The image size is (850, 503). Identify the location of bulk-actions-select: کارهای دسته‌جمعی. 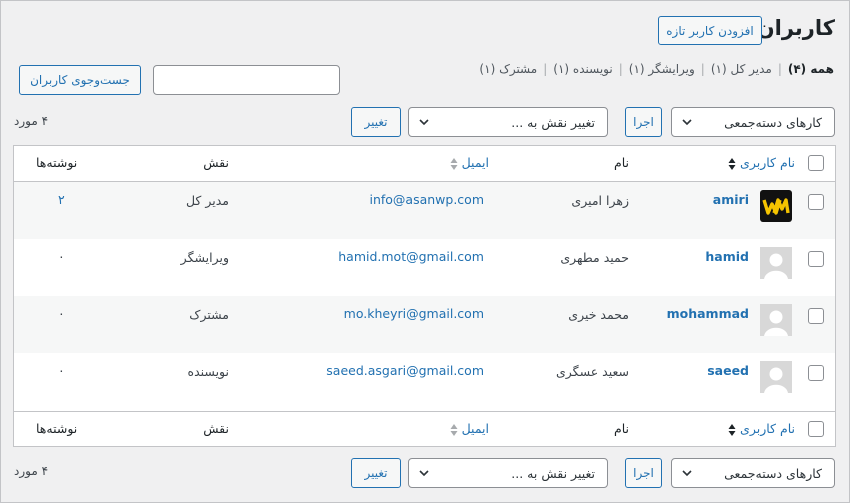
(753, 122).